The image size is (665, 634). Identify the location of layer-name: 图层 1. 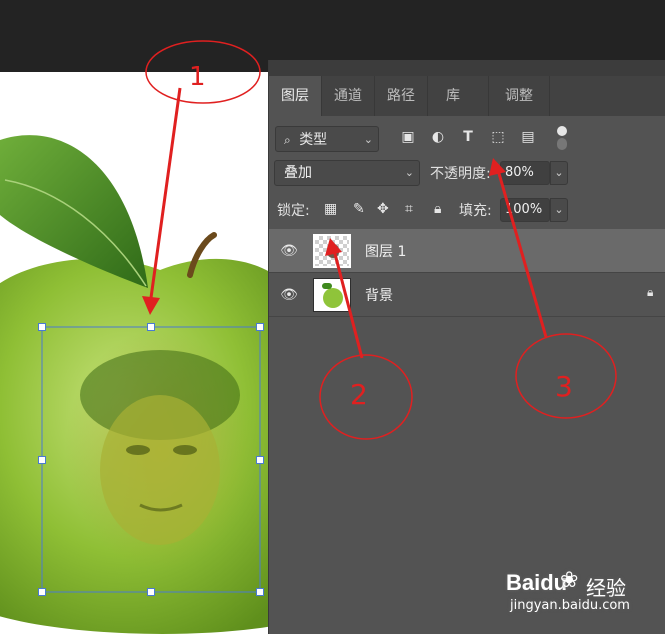
(386, 252).